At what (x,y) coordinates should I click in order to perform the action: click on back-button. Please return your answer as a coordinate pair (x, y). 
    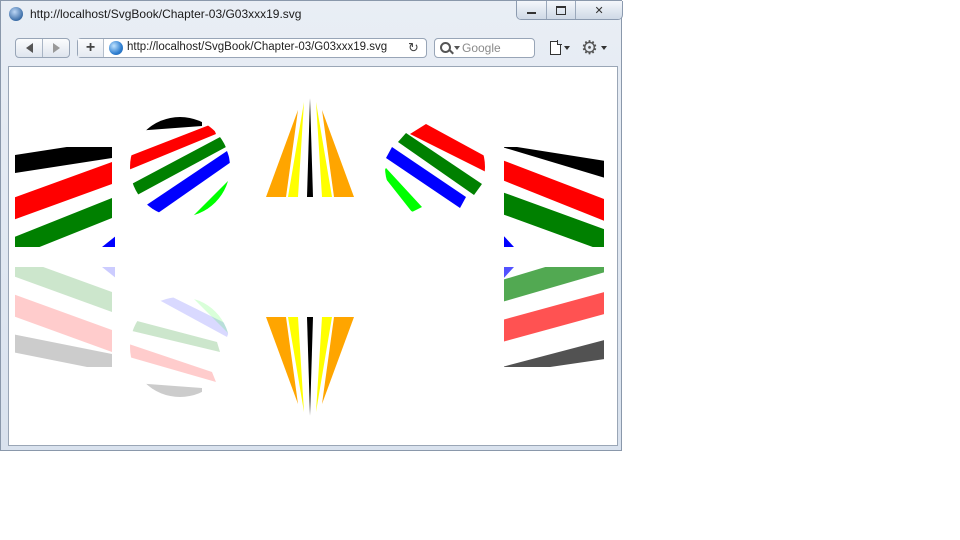
    Looking at the image, I should click on (29, 48).